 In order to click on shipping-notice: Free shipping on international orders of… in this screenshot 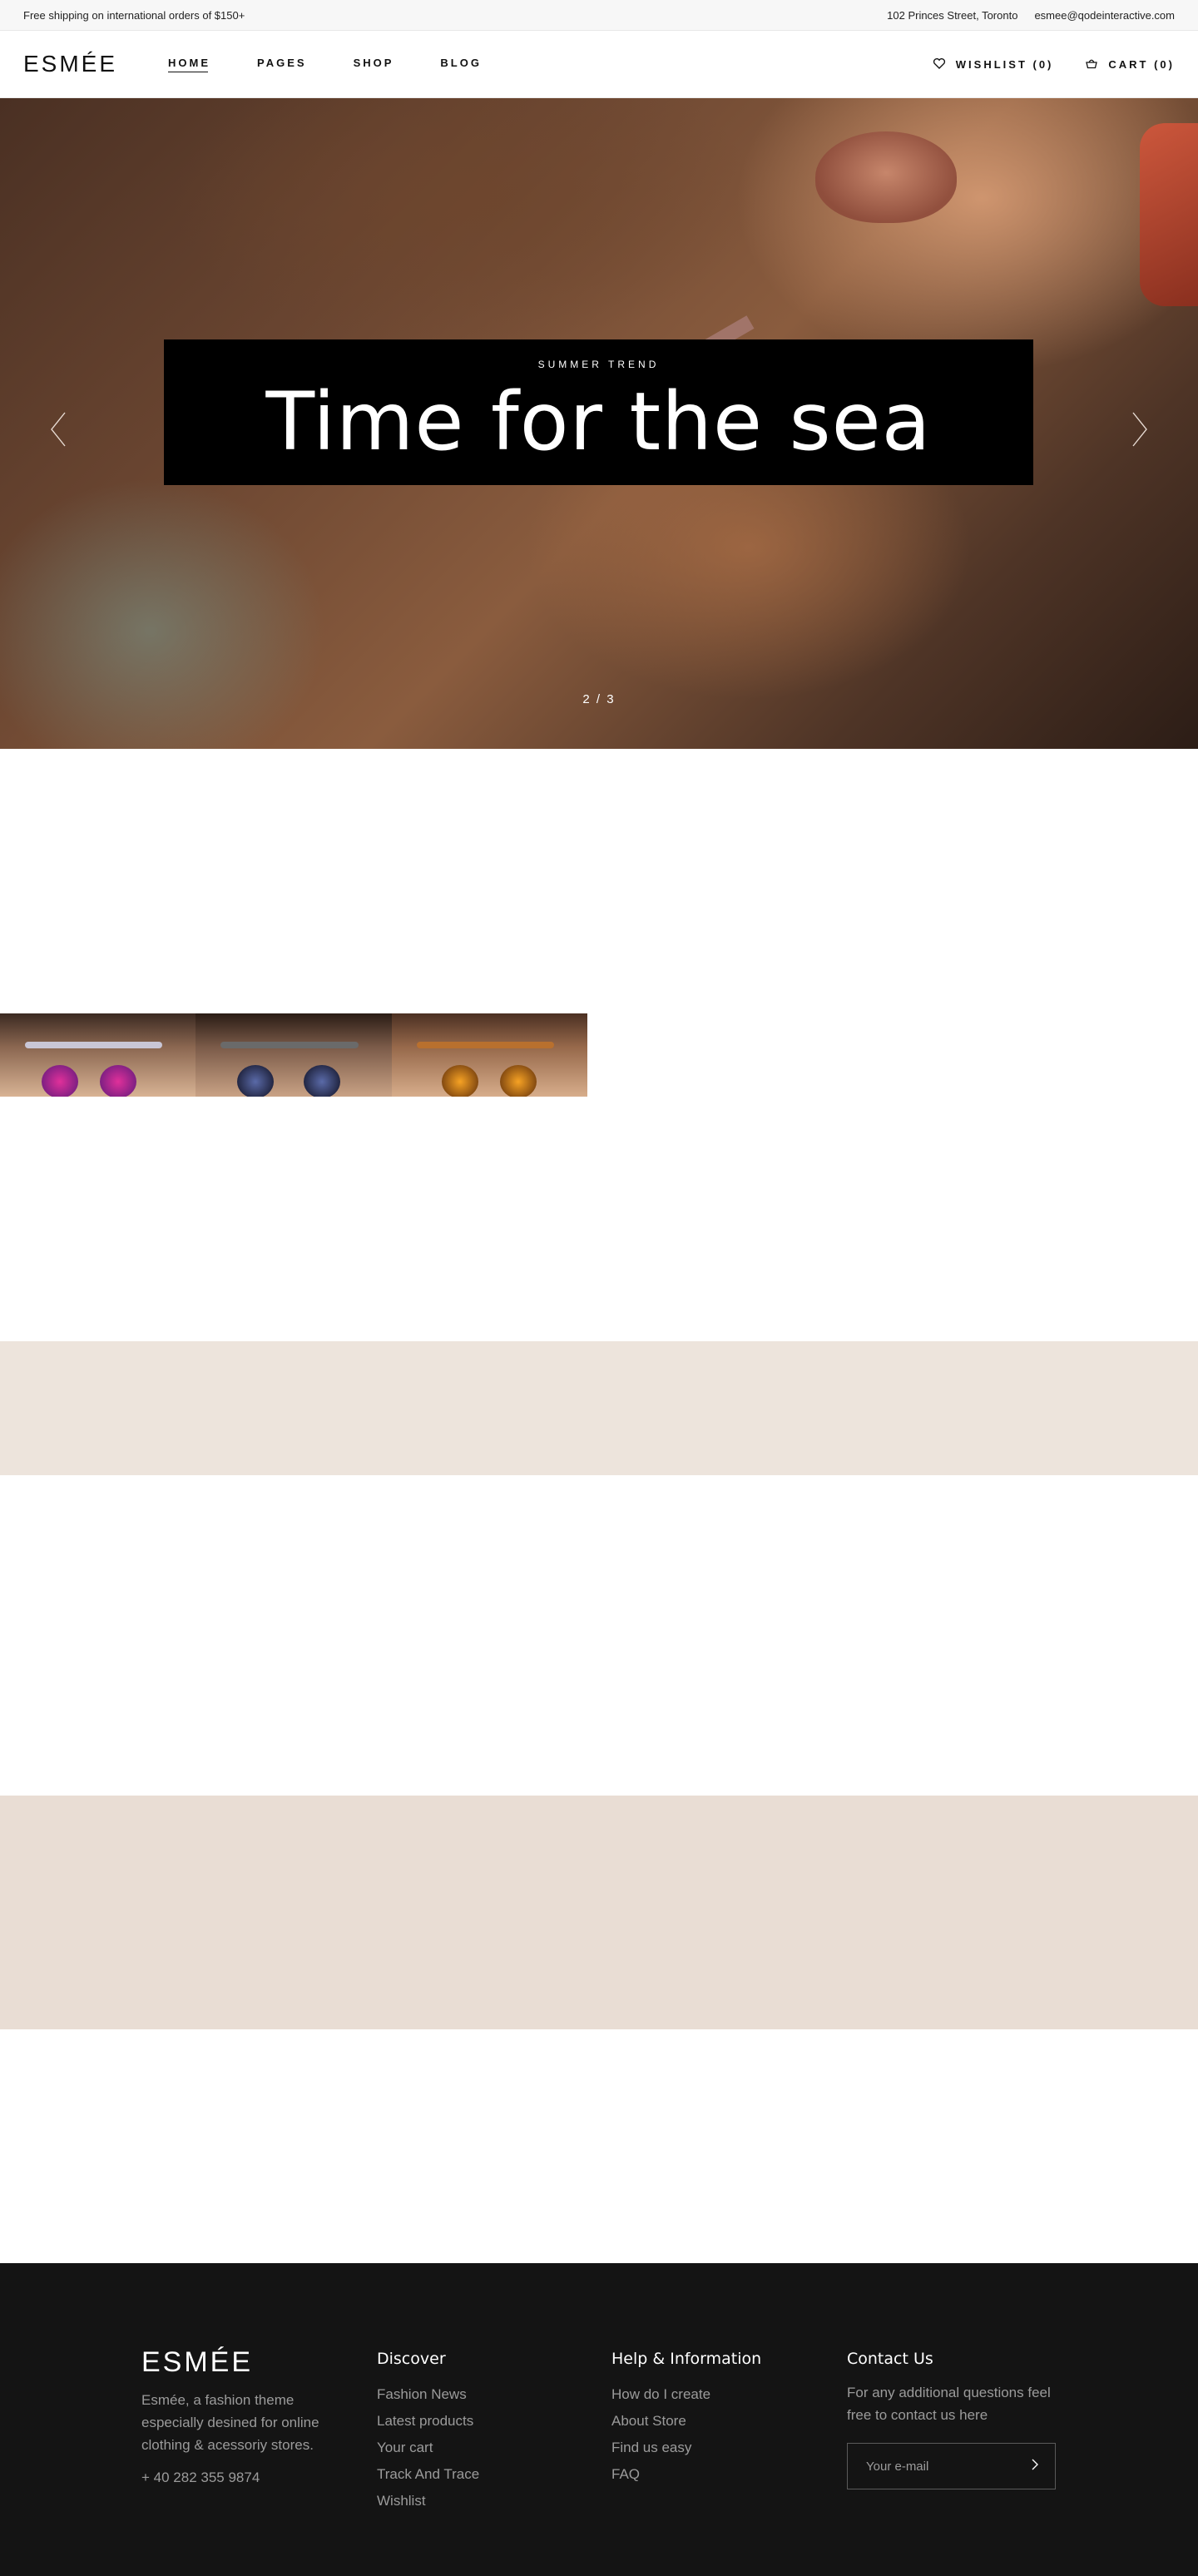, I will do `click(134, 15)`.